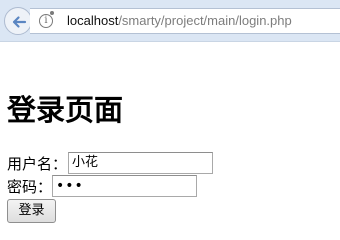  Describe the element at coordinates (93, 20) in the screenshot. I see `url-host: localhost` at that location.